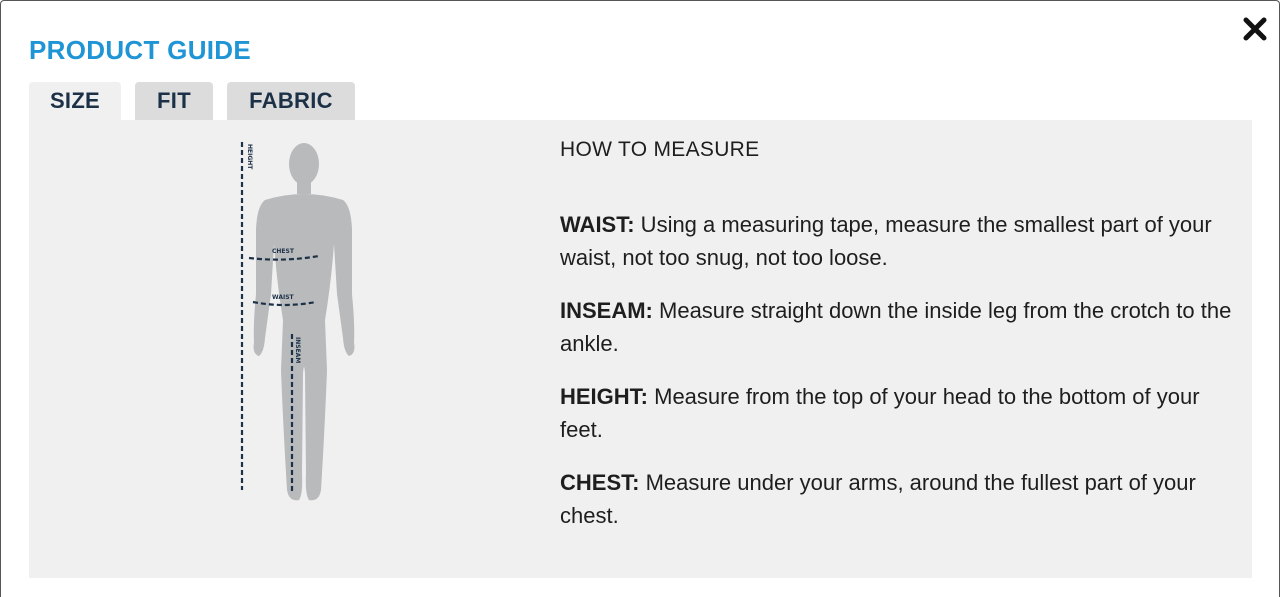 The image size is (1280, 597). What do you see at coordinates (283, 297) in the screenshot?
I see `waist-label: WAIST` at bounding box center [283, 297].